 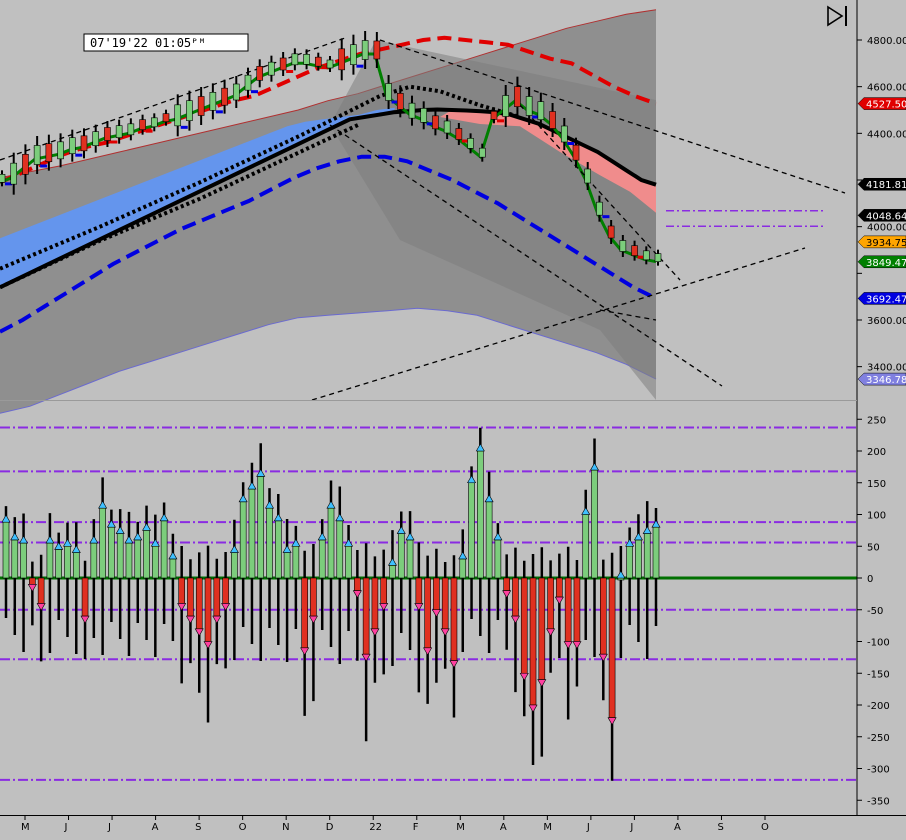 What do you see at coordinates (886, 380) in the screenshot?
I see `price-tag-label: 3346.78` at bounding box center [886, 380].